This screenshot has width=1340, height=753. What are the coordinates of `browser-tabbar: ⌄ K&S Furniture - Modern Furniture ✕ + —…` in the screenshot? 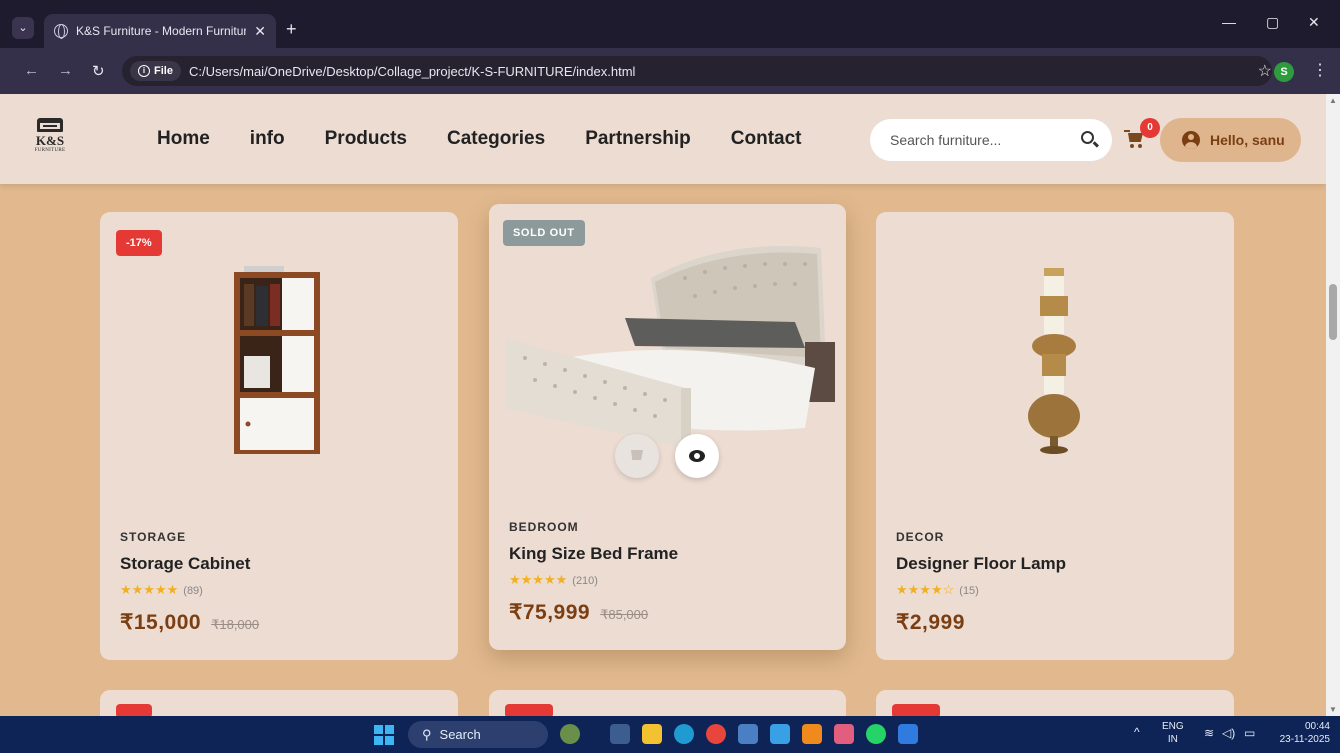 It's located at (670, 24).